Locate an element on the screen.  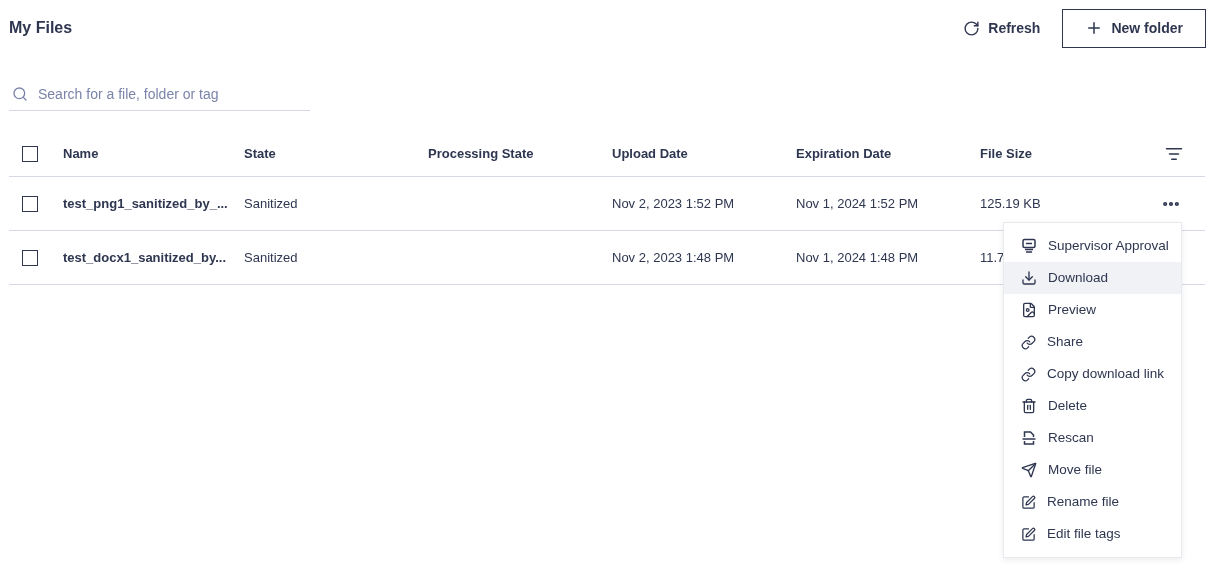
column-header: Upload Date is located at coordinates (650, 153).